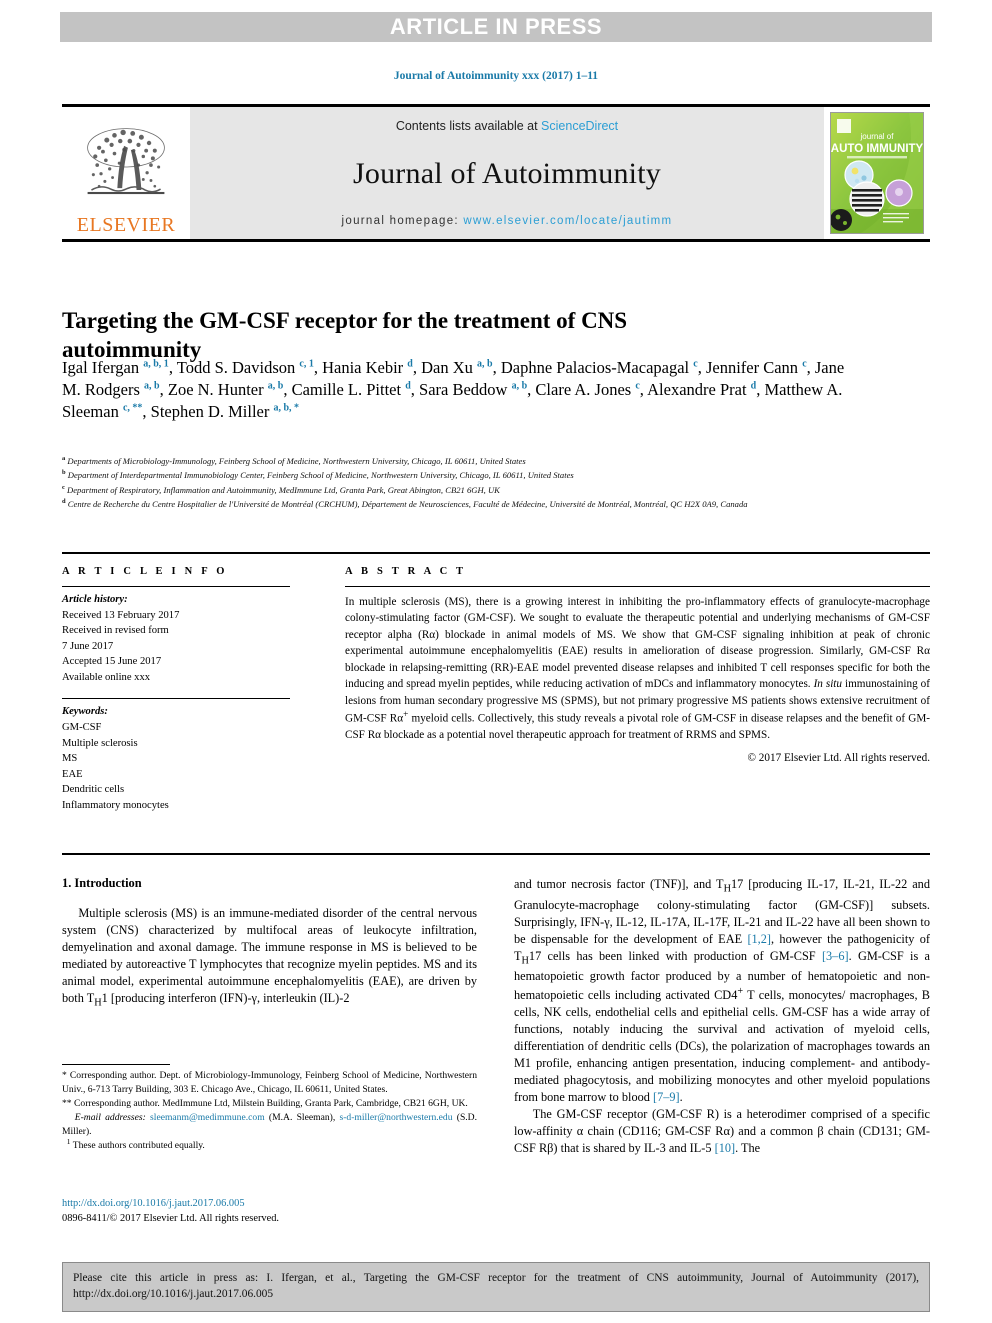 This screenshot has height=1323, width=992. I want to click on article-in-press-banner: ARTICLE IN PRESS, so click(496, 27).